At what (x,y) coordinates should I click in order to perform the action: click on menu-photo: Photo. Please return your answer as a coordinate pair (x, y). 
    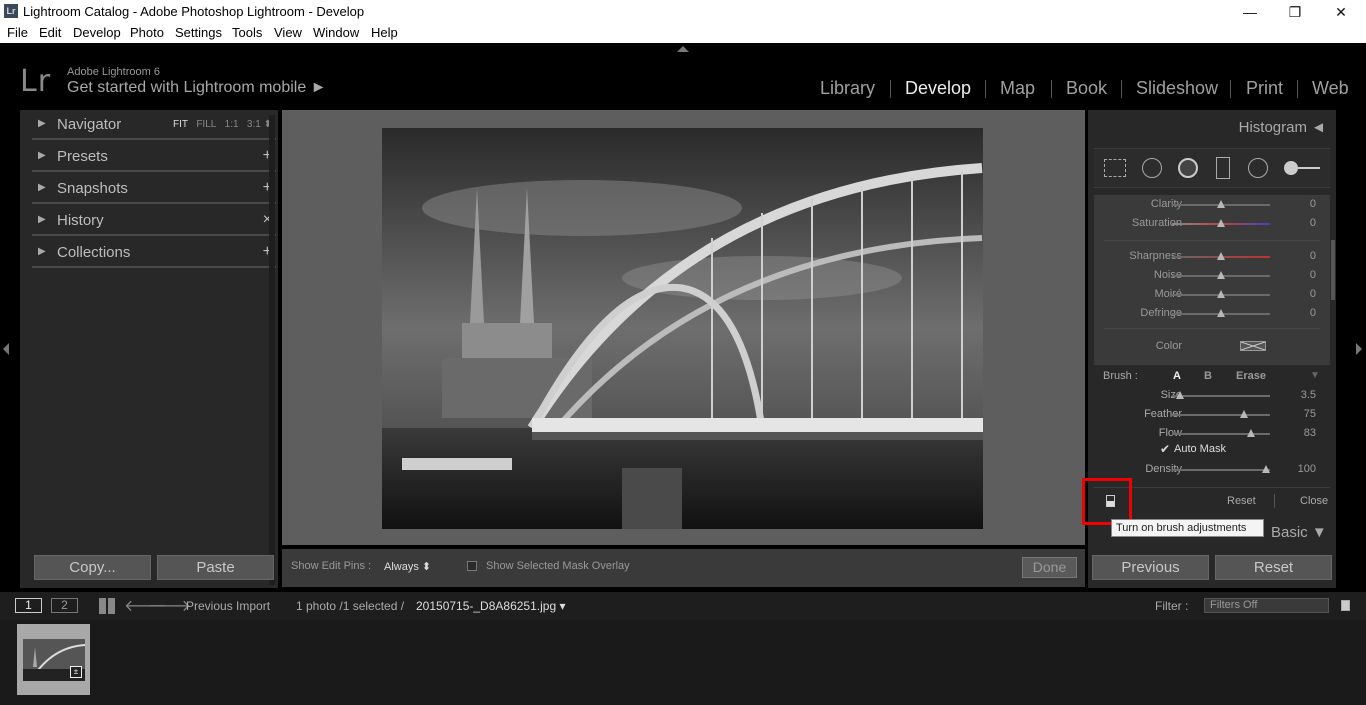
    Looking at the image, I should click on (147, 32).